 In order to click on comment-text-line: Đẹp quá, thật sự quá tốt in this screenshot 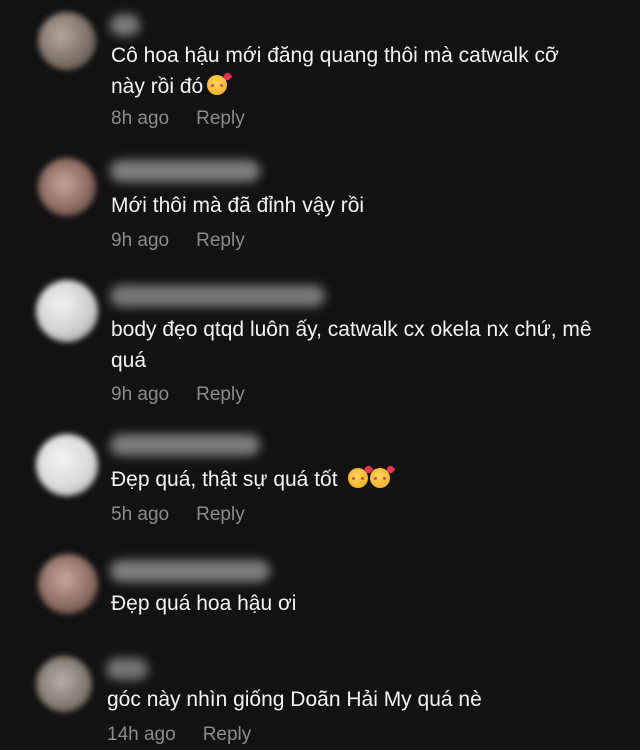, I will do `click(250, 479)`.